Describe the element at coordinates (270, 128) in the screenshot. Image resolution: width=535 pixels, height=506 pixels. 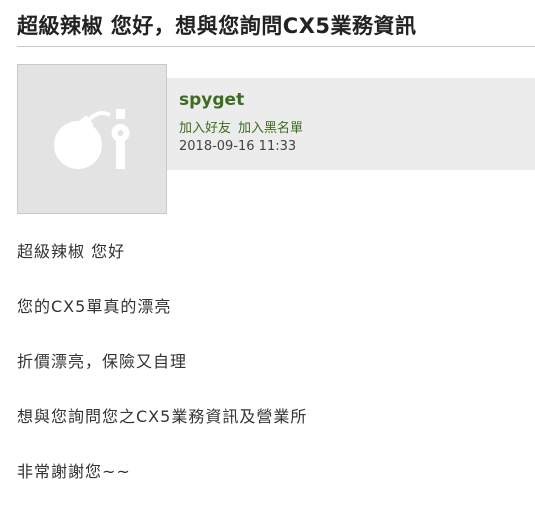
I see `add-blacklist-link: 加入黑名單` at that location.